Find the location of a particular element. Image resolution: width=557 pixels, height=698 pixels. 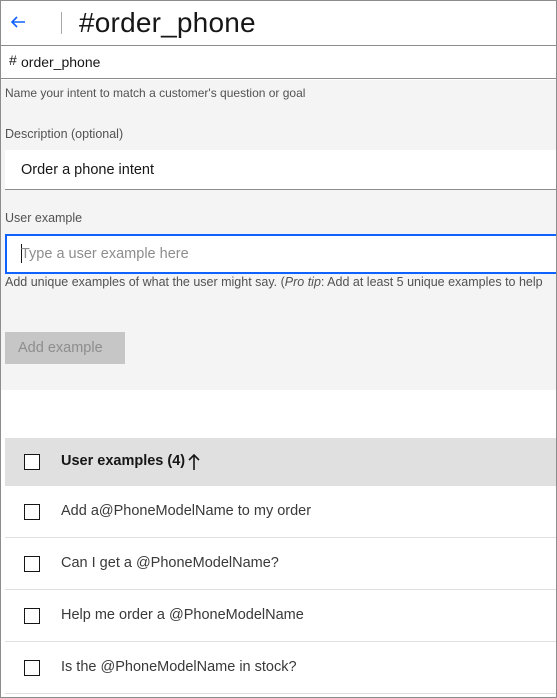

user-example-text: Is the @PhoneModelName in stock? is located at coordinates (179, 667).